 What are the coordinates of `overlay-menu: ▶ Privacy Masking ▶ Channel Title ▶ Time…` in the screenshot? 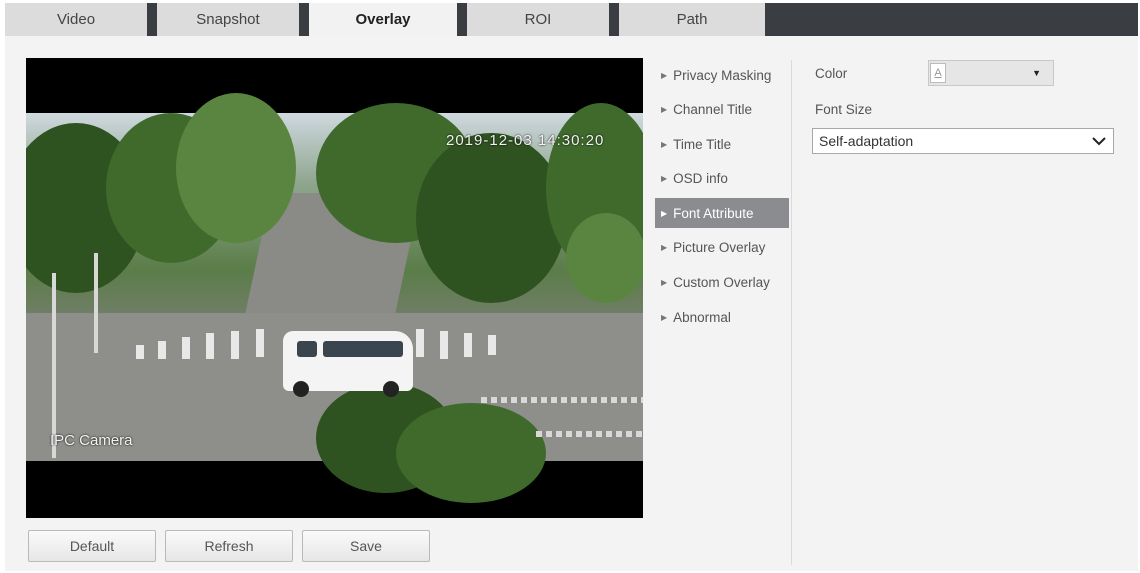 It's located at (722, 198).